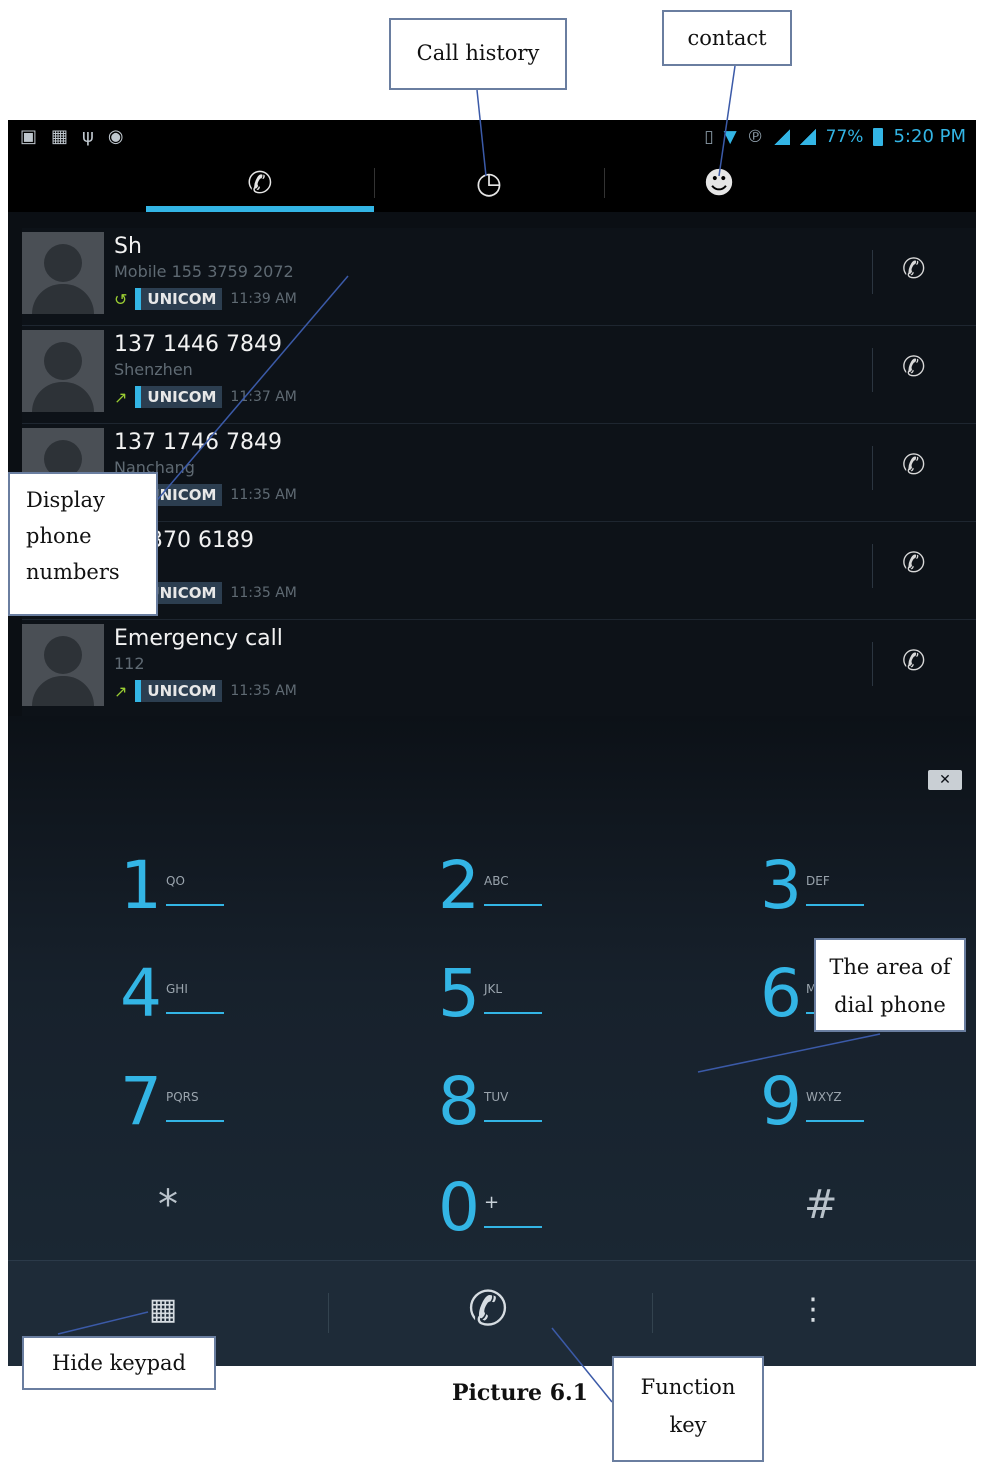  Describe the element at coordinates (518, 1107) in the screenshot. I see `key-8: 8 TUV` at that location.